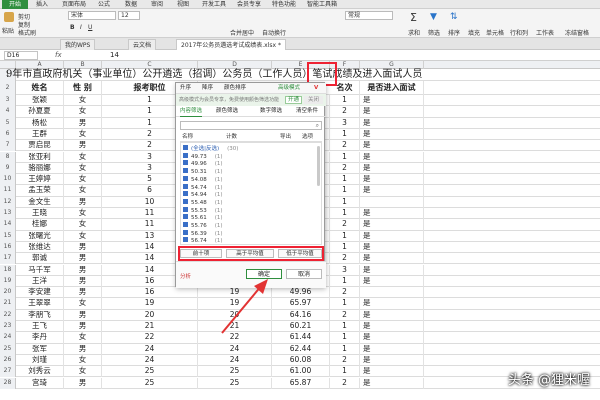 Image resolution: width=600 pixels, height=400 pixels. Describe the element at coordinates (40, 134) in the screenshot. I see `name-cell: 王群` at that location.